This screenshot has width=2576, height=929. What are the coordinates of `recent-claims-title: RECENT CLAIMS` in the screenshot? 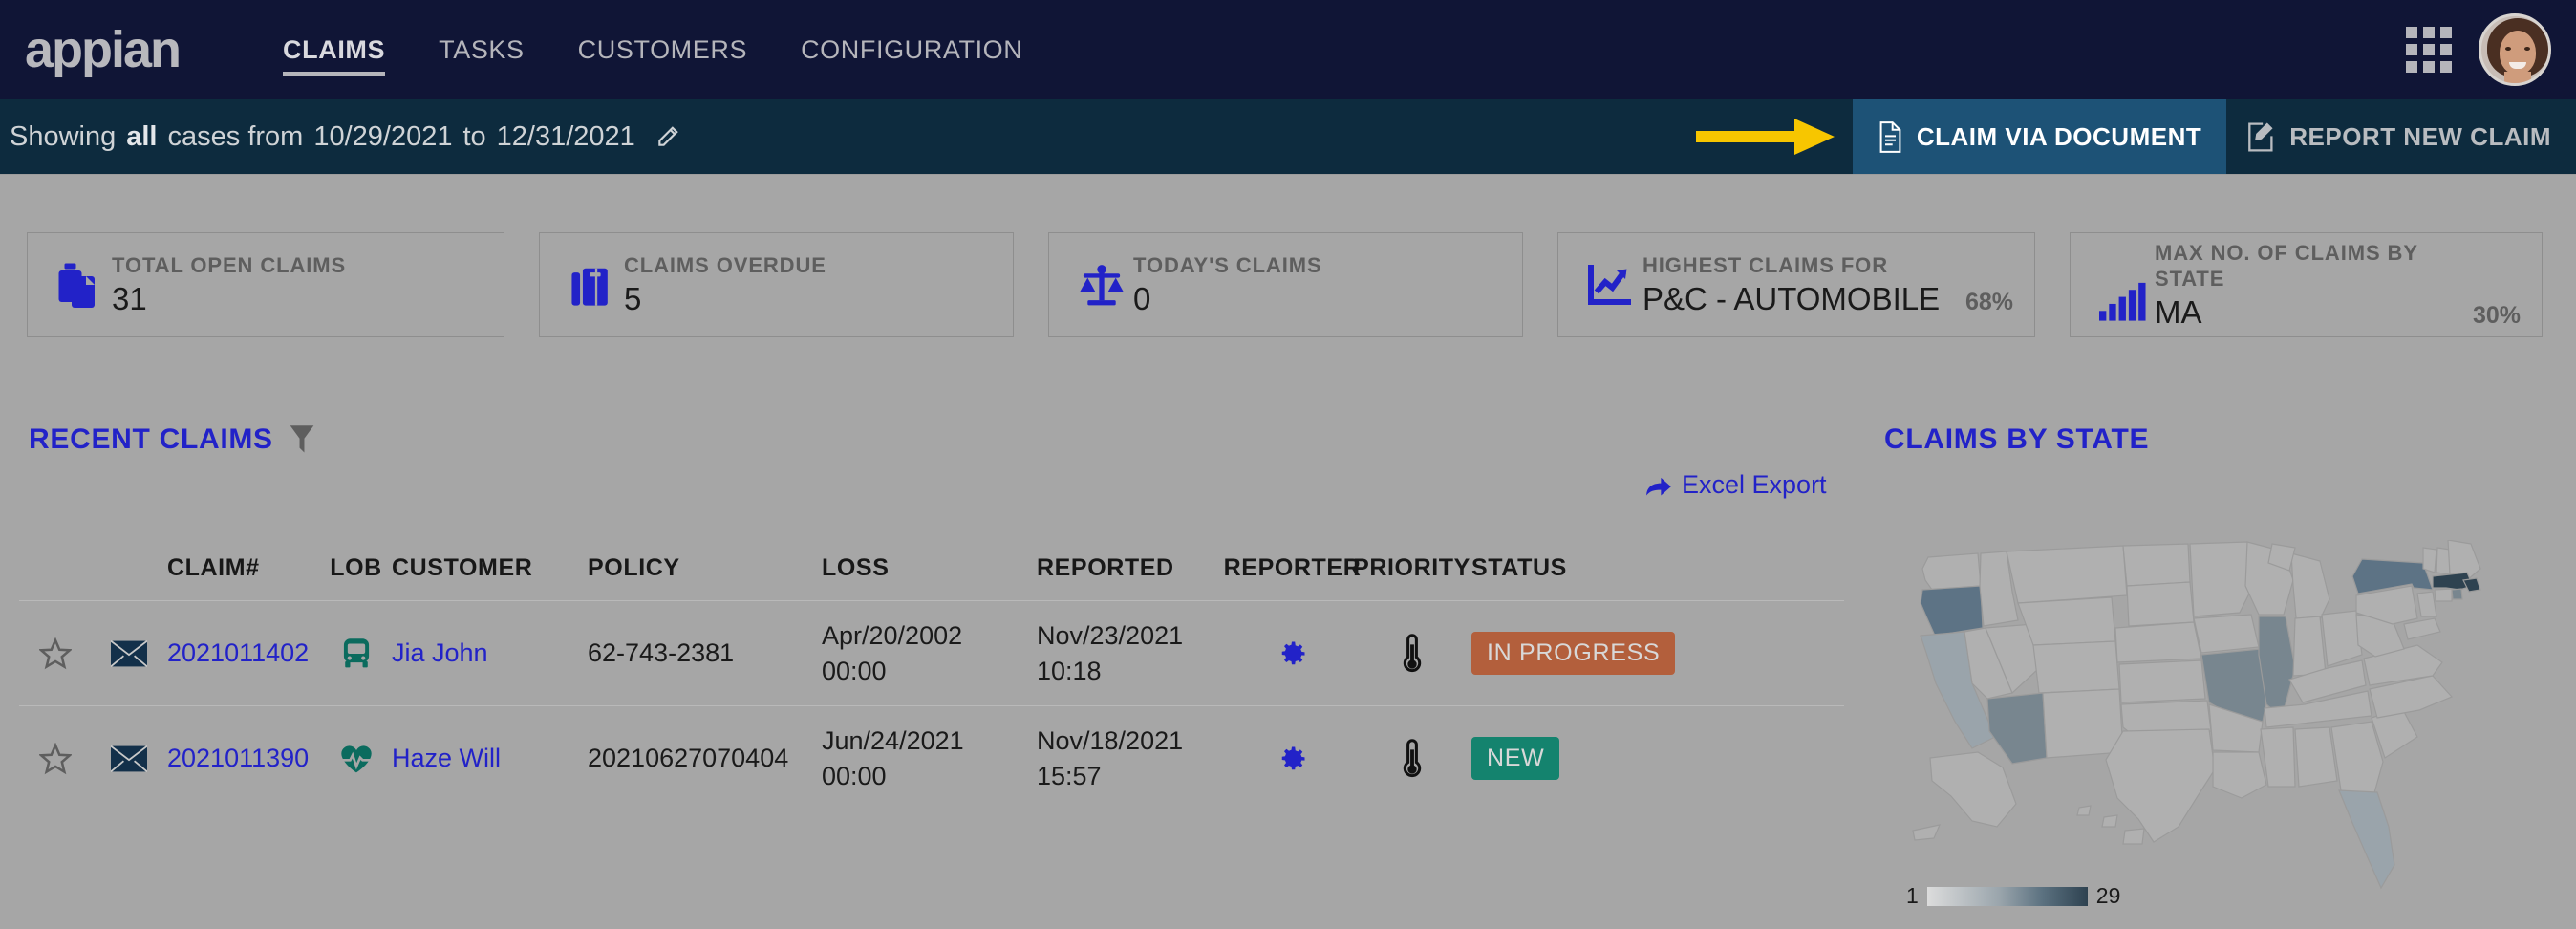 It's located at (151, 439).